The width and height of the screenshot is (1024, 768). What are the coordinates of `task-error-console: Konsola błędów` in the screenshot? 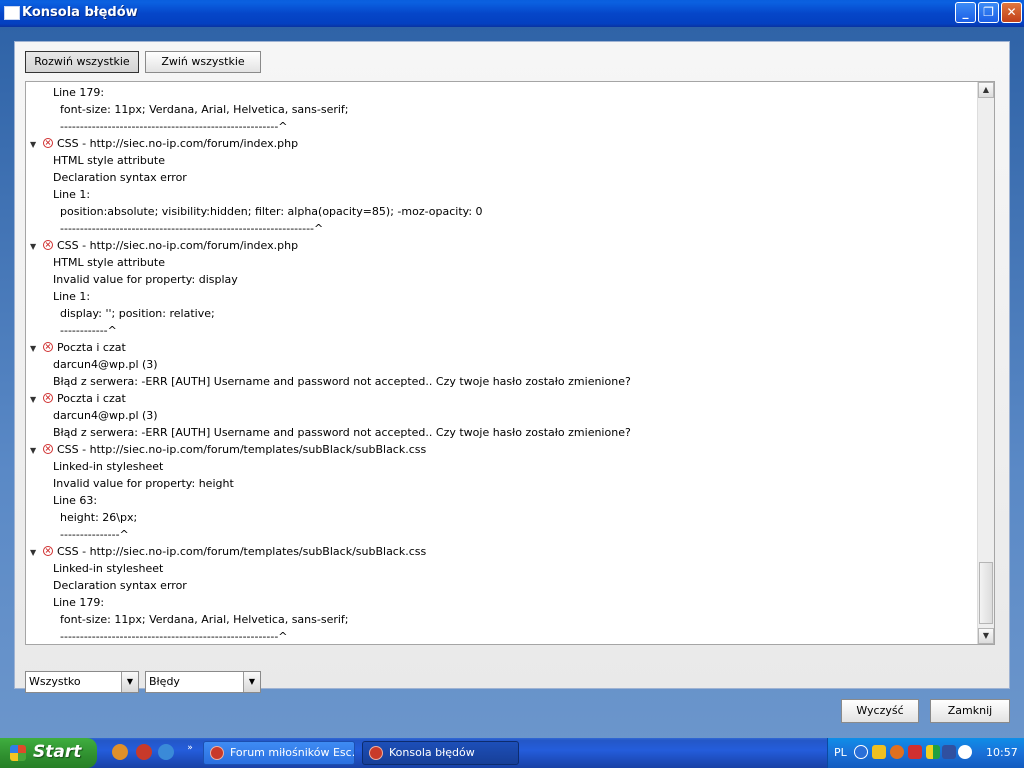 It's located at (440, 753).